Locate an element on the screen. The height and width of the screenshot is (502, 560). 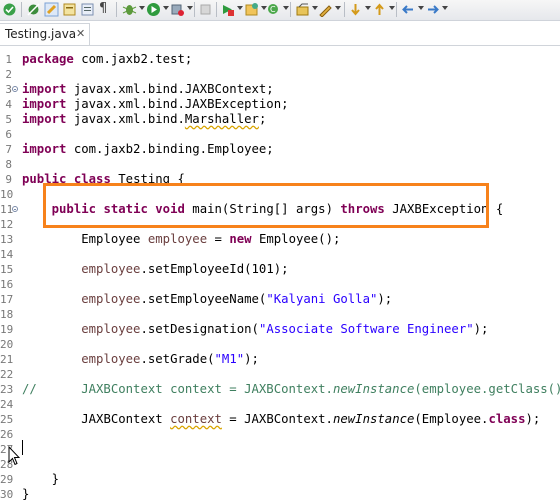
debug-dropdown-icon is located at coordinates (142, 8).